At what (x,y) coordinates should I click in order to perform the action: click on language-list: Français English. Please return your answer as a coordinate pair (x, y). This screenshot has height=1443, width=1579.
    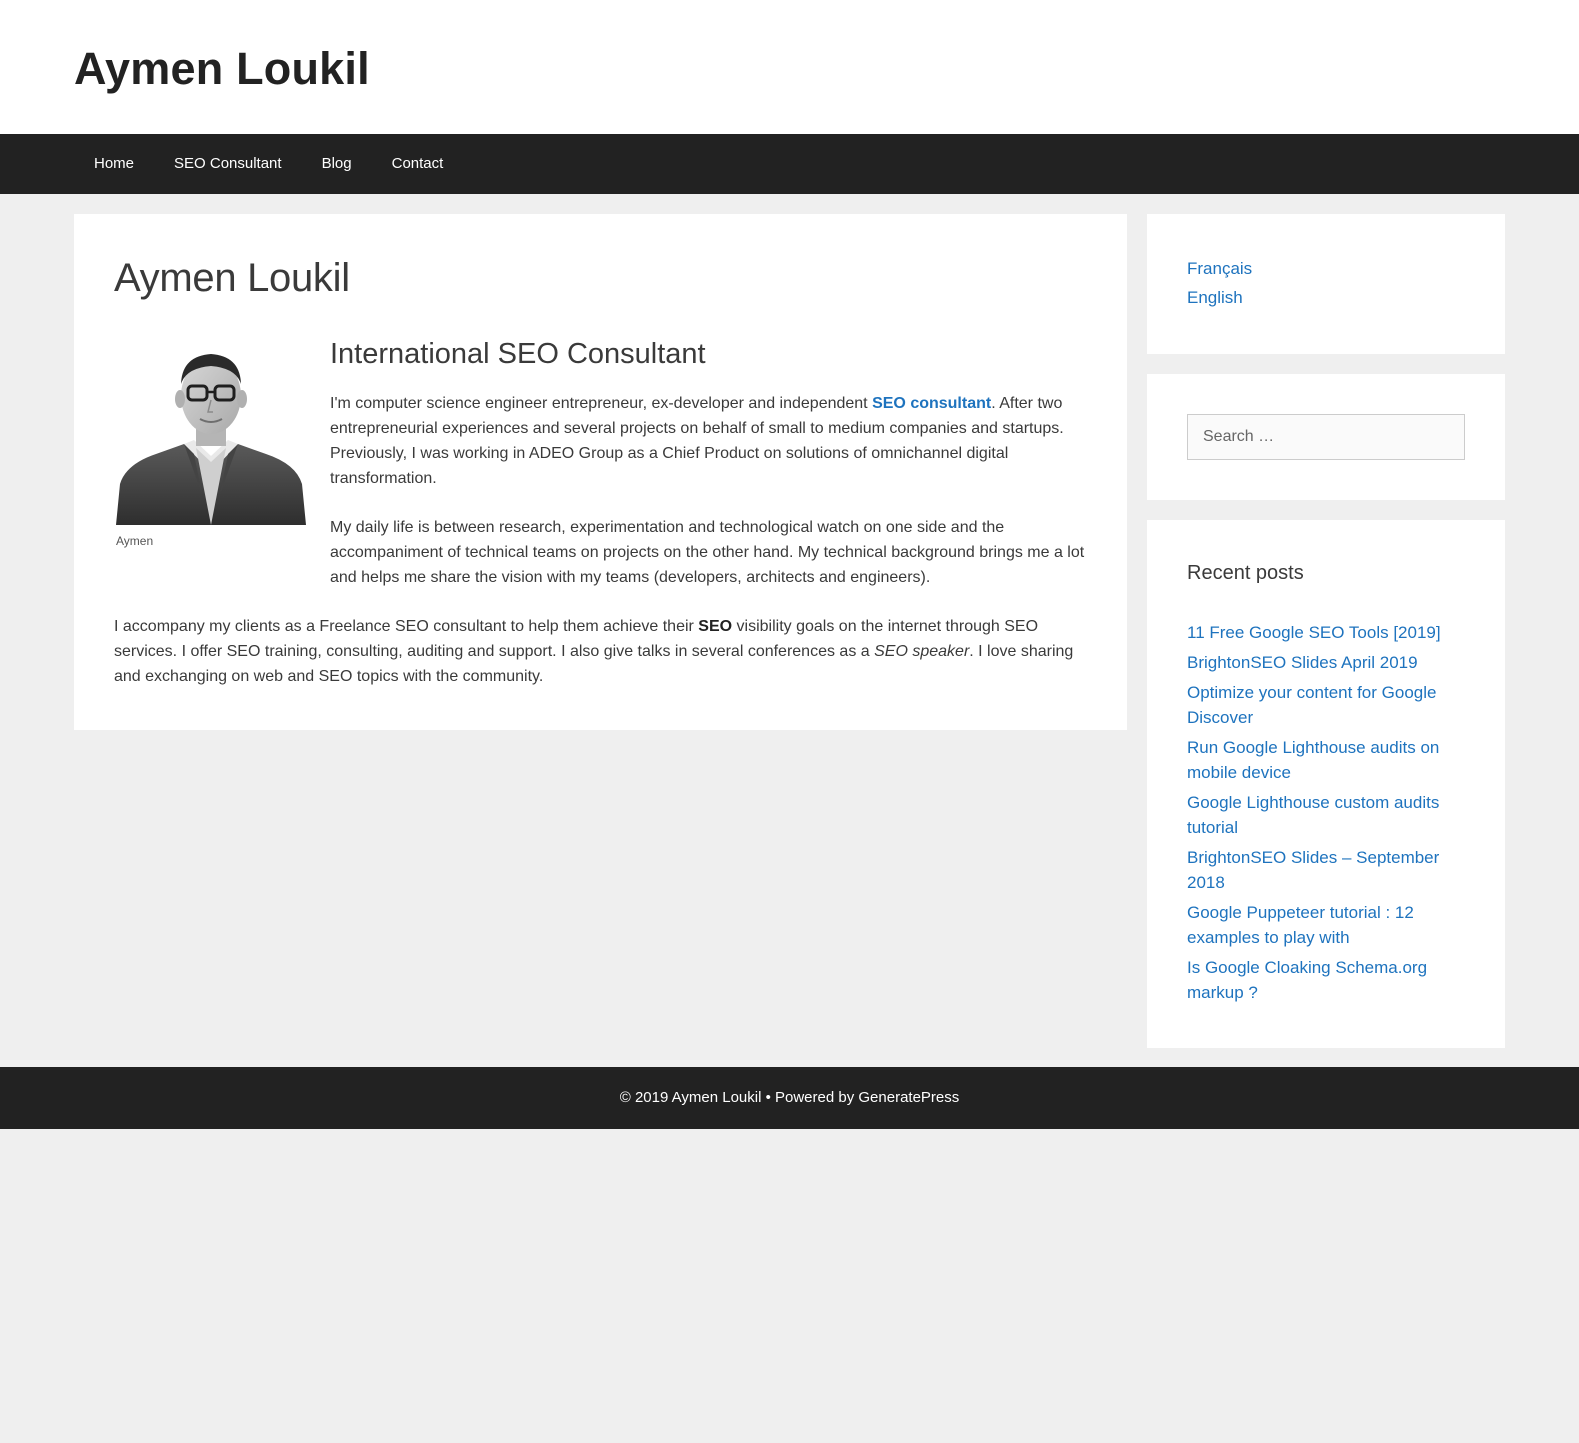
    Looking at the image, I should click on (1219, 283).